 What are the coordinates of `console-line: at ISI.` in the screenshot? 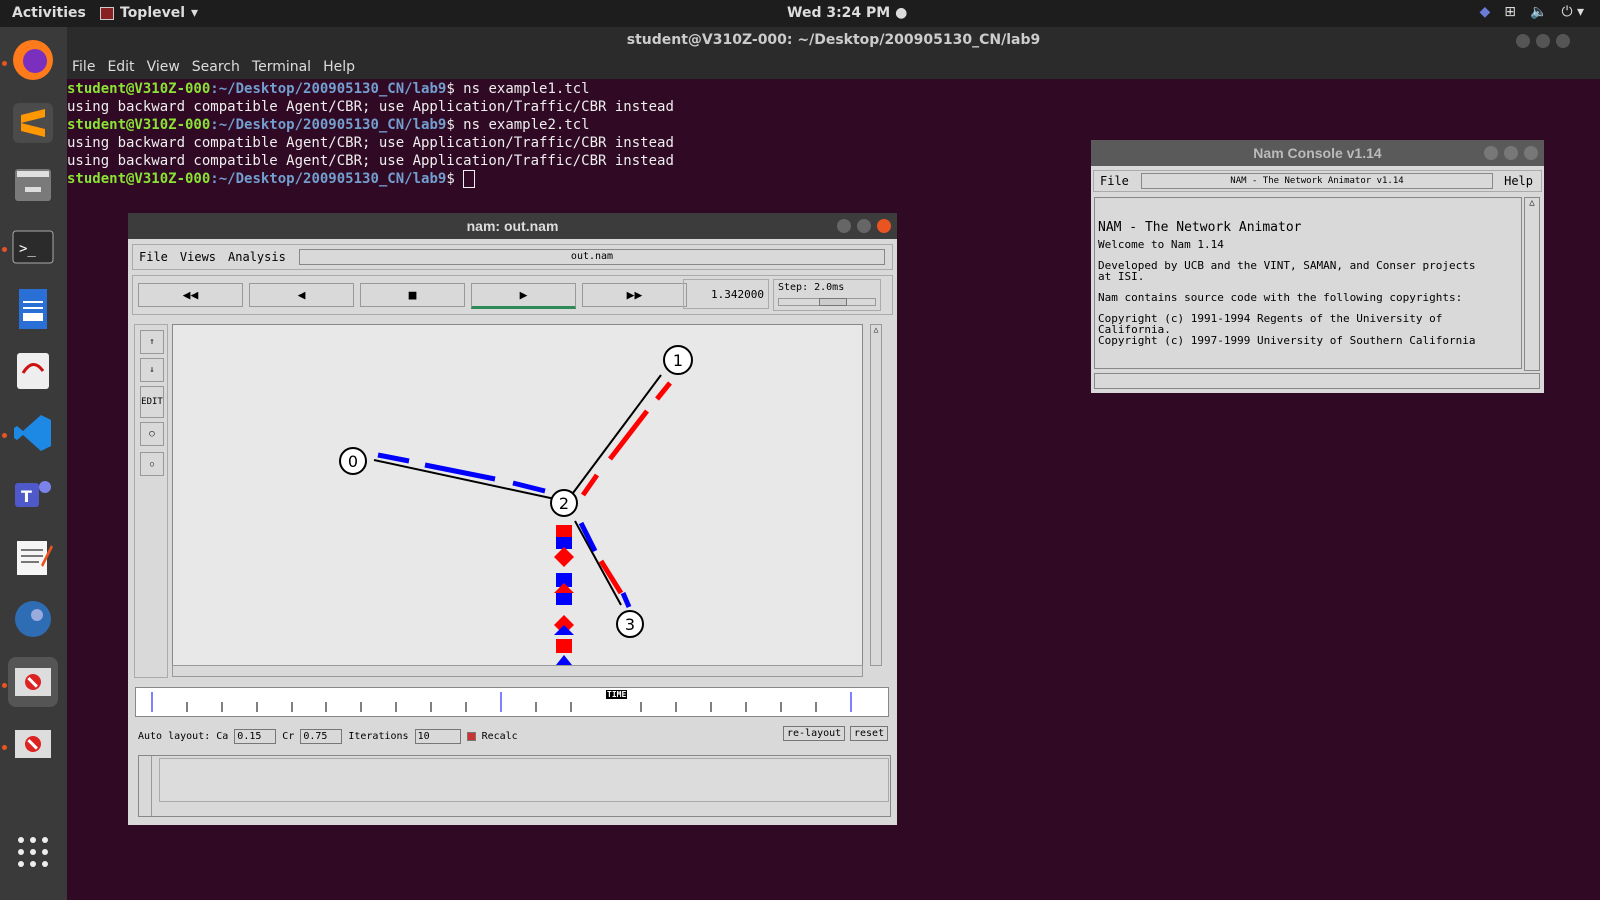 It's located at (1121, 276).